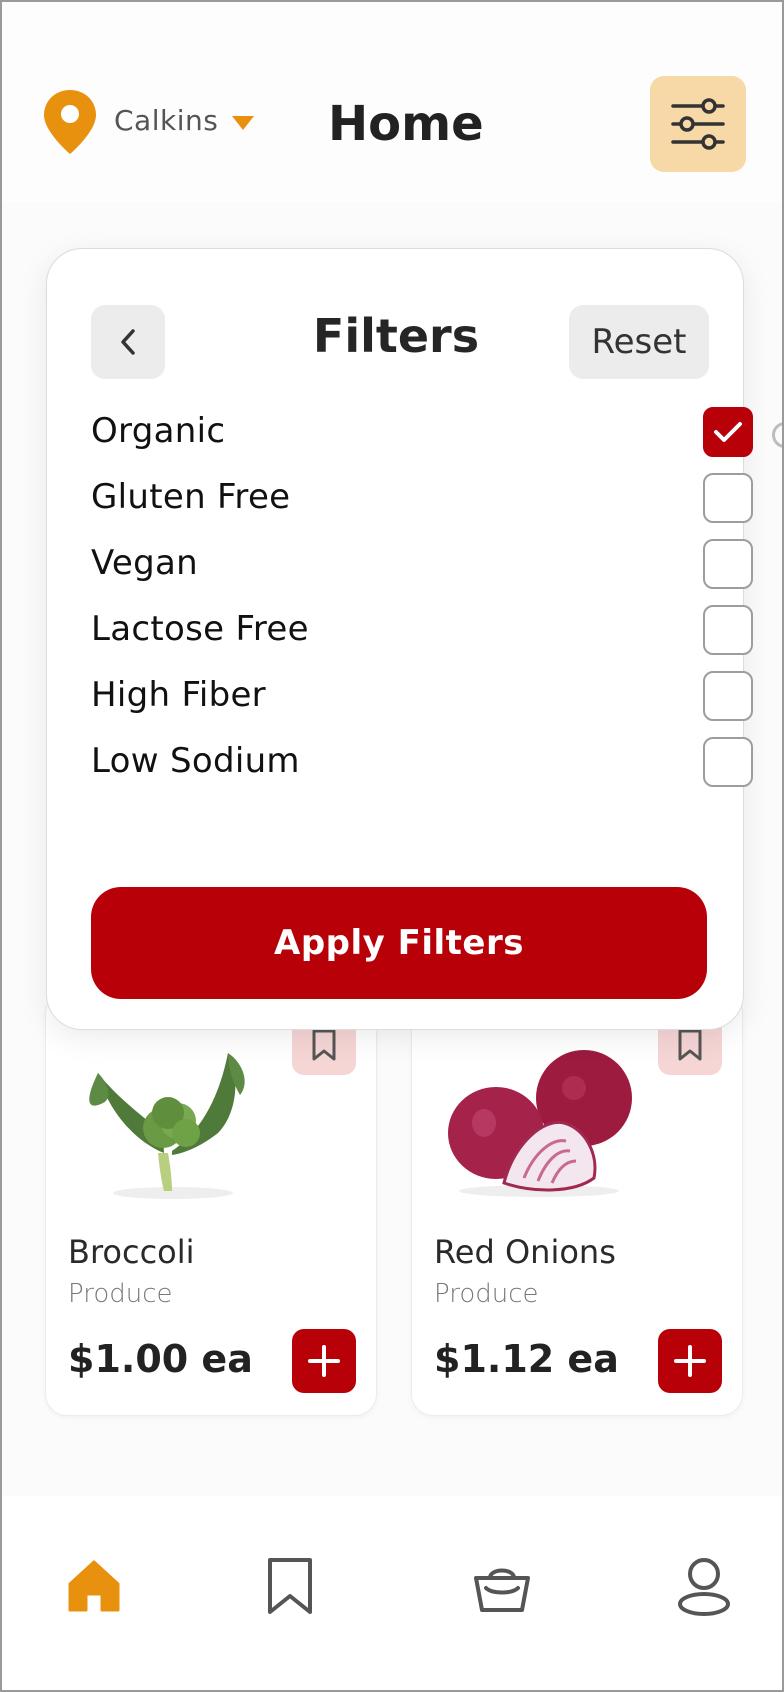 This screenshot has width=784, height=1692. What do you see at coordinates (728, 762) in the screenshot?
I see `checkbox-low-sodium` at bounding box center [728, 762].